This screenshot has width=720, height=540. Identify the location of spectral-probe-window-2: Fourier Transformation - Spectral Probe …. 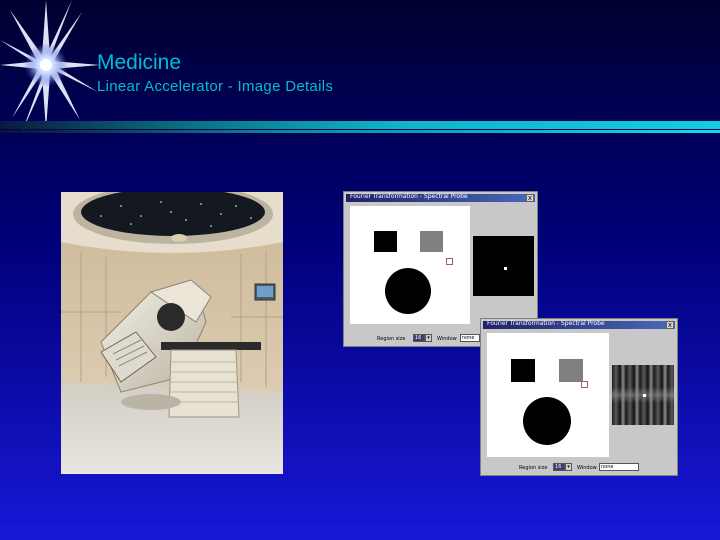
(579, 397).